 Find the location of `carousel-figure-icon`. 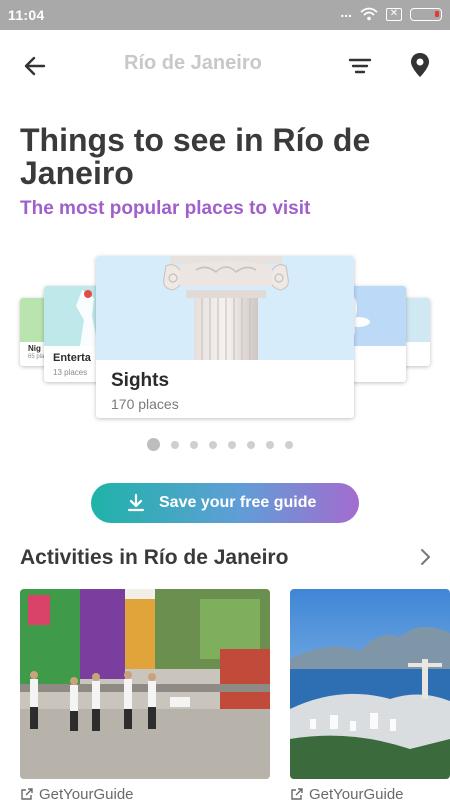

carousel-figure-icon is located at coordinates (87, 318).